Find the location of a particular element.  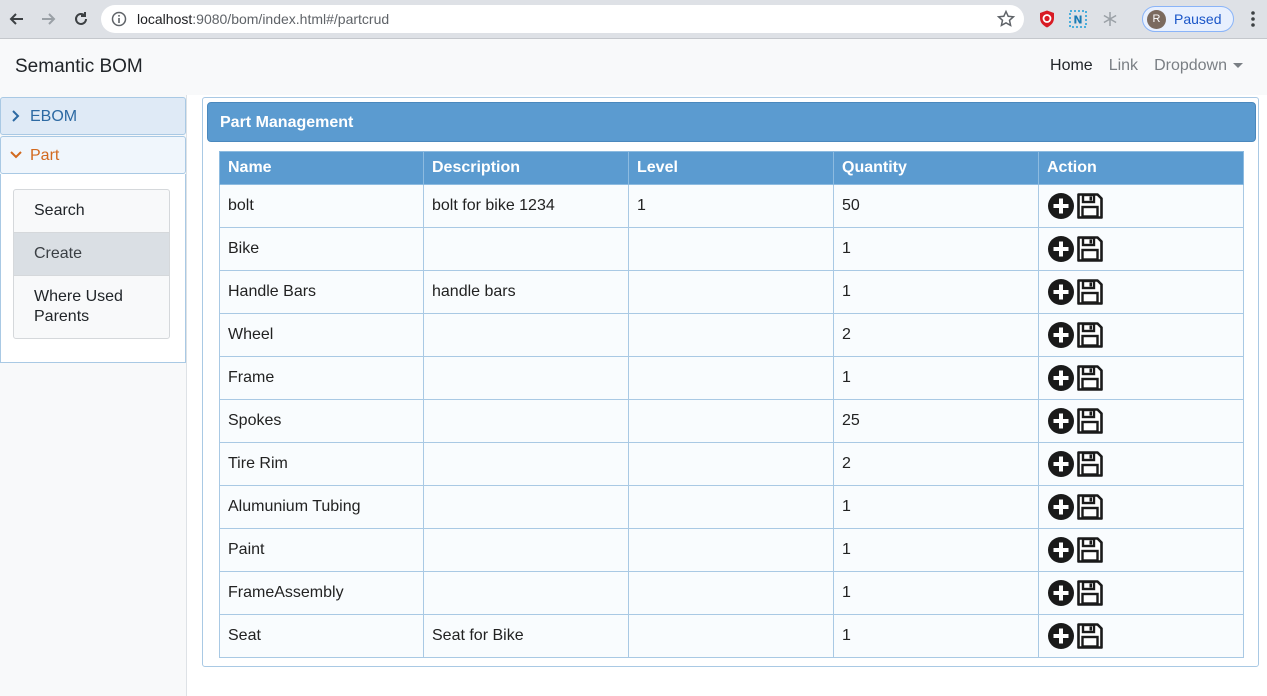

panel-title: Part Management is located at coordinates (287, 122).